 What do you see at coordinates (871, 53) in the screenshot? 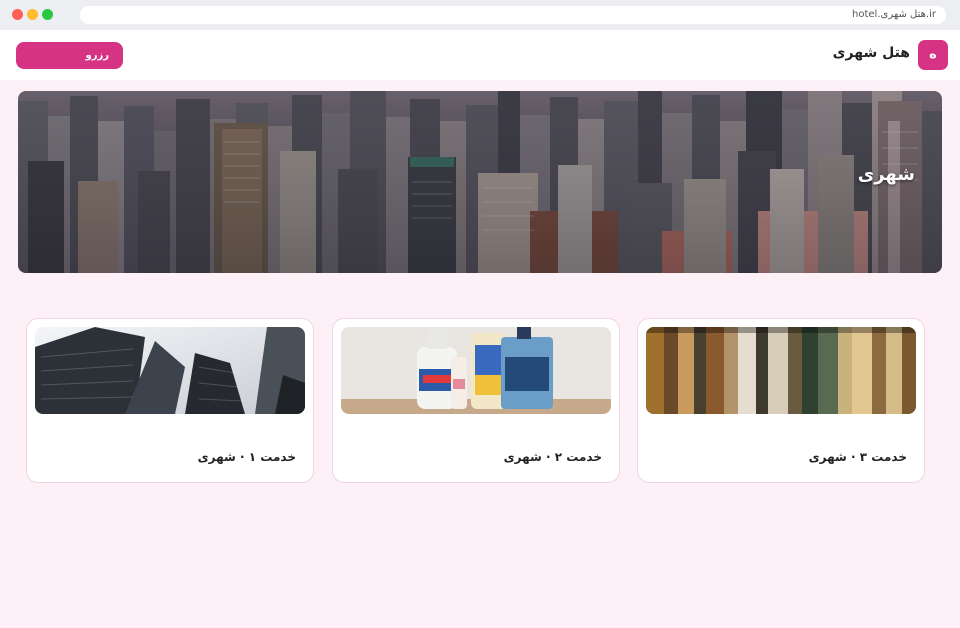
I see `site-title: هتل شهری` at bounding box center [871, 53].